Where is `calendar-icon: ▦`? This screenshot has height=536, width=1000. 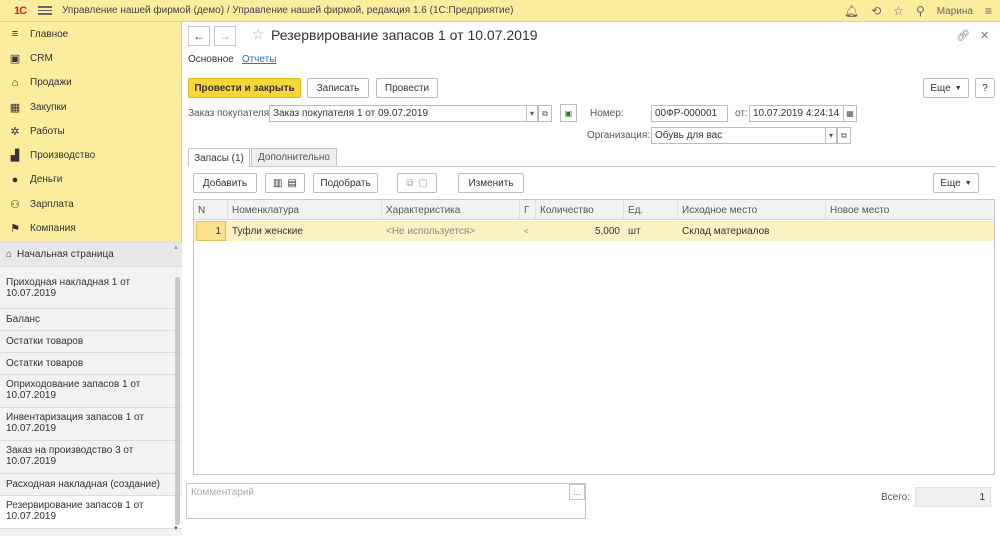 calendar-icon: ▦ is located at coordinates (850, 113).